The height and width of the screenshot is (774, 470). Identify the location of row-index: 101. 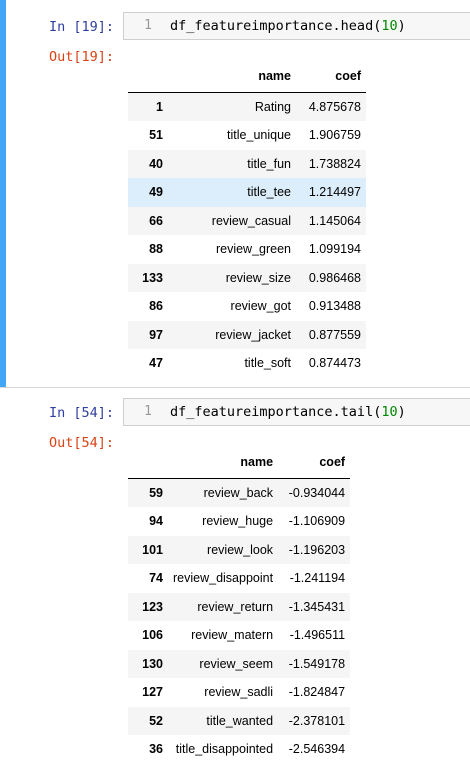
(152, 549).